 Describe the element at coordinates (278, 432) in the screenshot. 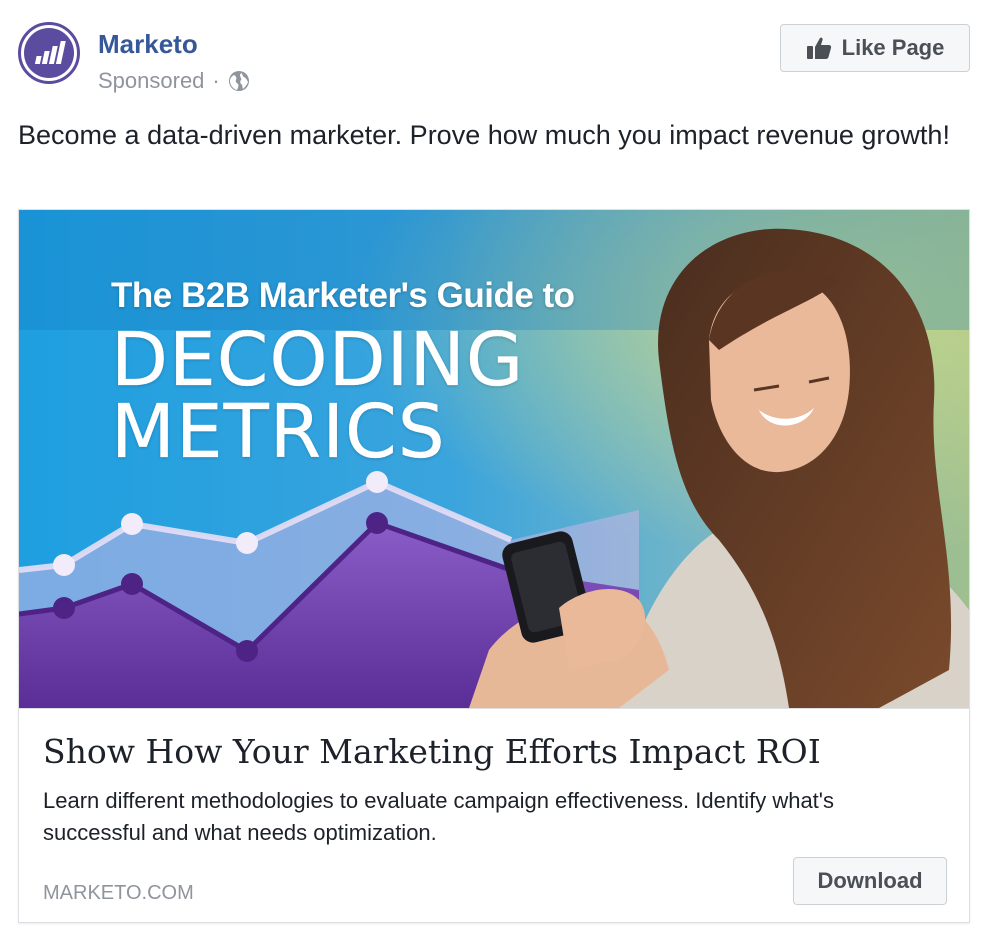

I see `creative-title-line-2: METRICS` at that location.